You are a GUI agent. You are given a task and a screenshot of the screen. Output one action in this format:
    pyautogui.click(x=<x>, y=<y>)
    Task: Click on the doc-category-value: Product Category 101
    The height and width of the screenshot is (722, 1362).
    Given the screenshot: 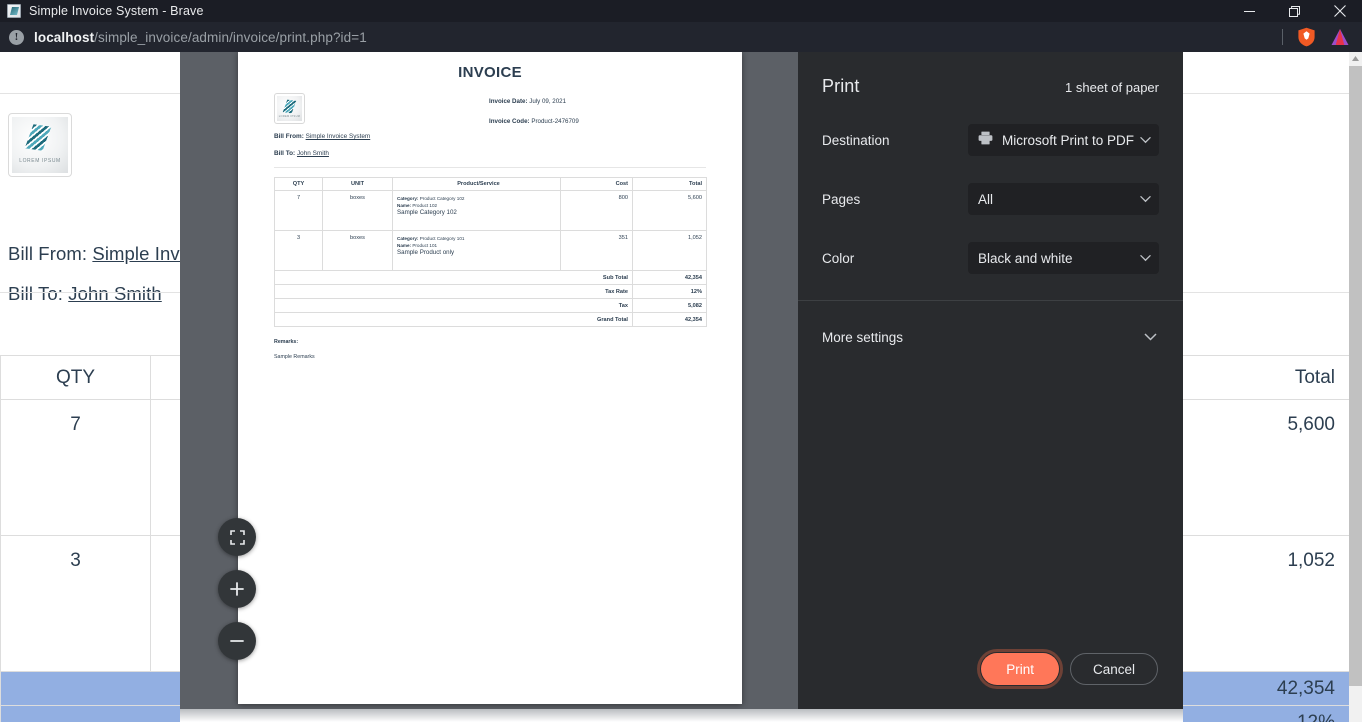 What is the action you would take?
    pyautogui.click(x=442, y=238)
    